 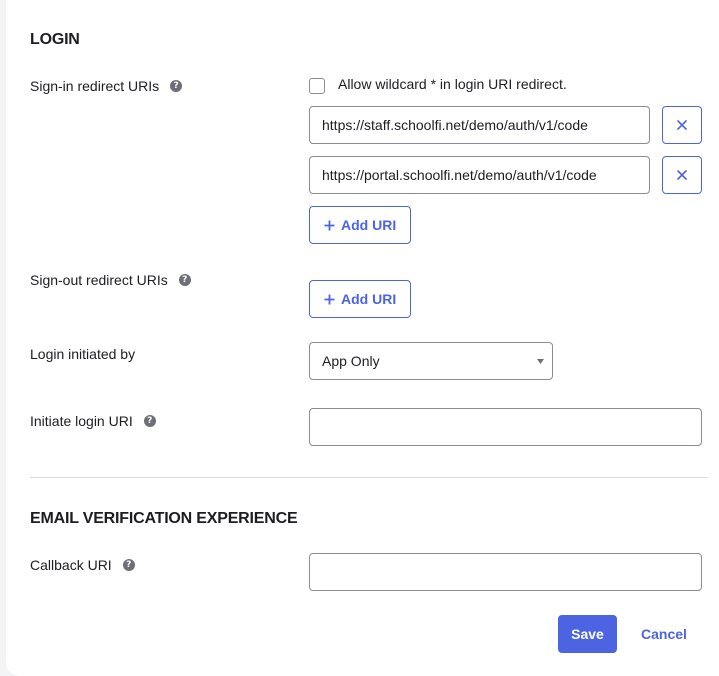 I want to click on add-signin-uri-button: Add URI, so click(x=360, y=225).